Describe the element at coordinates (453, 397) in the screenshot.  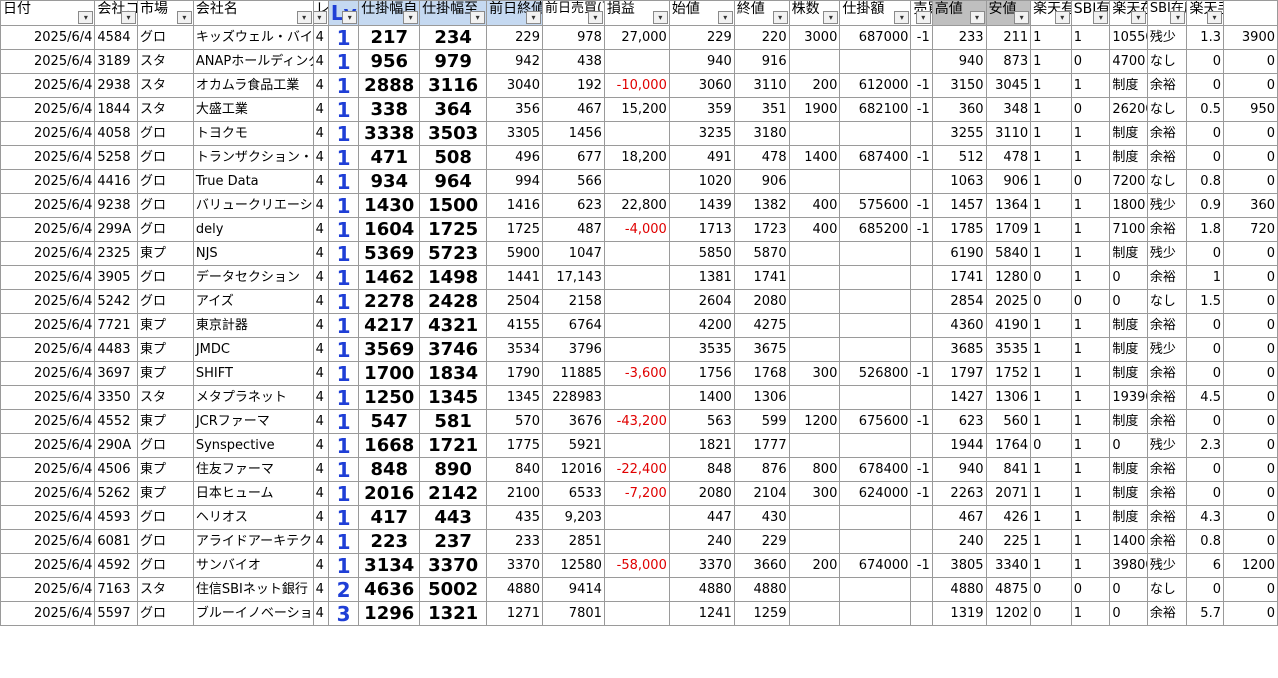
I see `cell-to: 1345` at that location.